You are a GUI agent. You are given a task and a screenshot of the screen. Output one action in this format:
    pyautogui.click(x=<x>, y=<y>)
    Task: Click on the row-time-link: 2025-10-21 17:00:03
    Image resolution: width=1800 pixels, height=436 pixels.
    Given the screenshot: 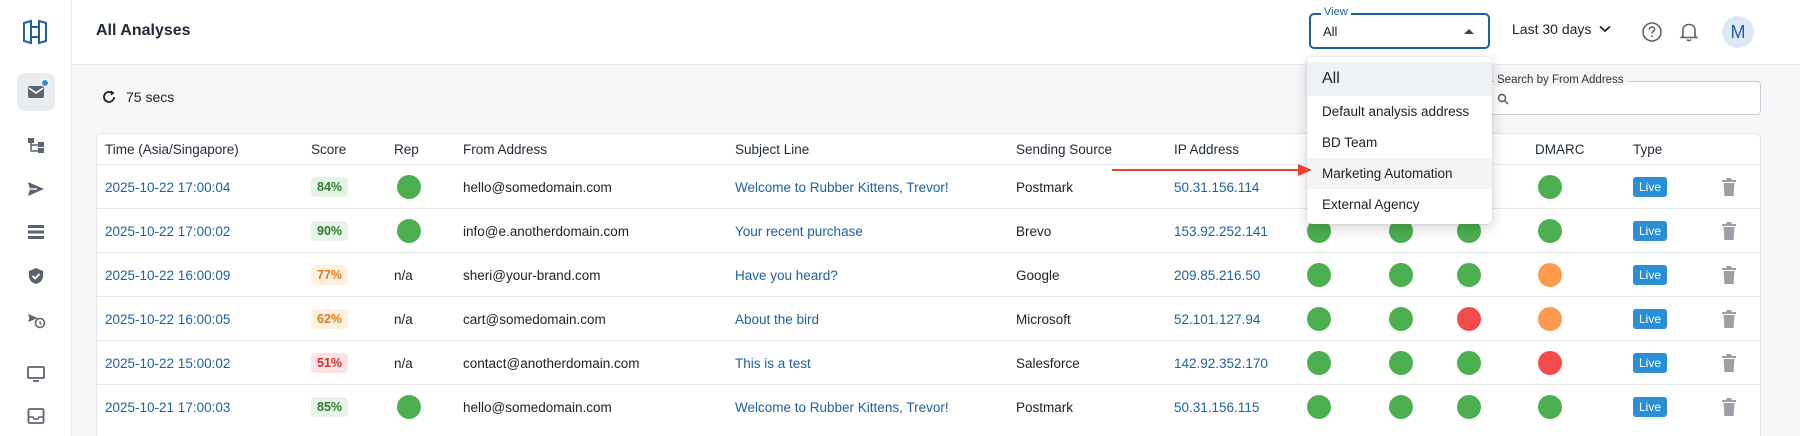 What is the action you would take?
    pyautogui.click(x=167, y=407)
    